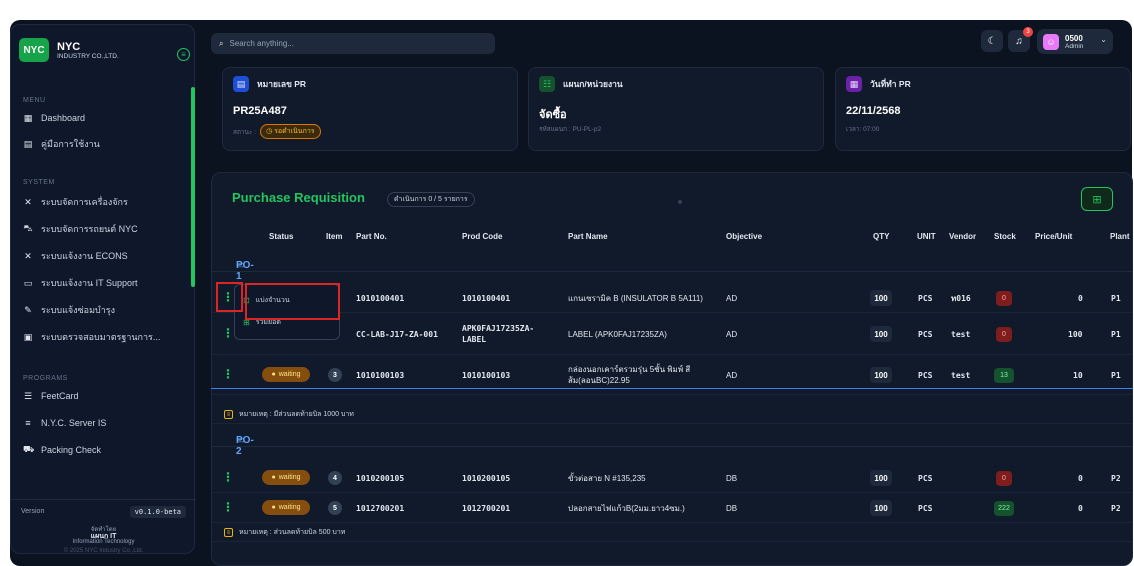  What do you see at coordinates (229, 297) in the screenshot?
I see `highlight-kebab` at bounding box center [229, 297].